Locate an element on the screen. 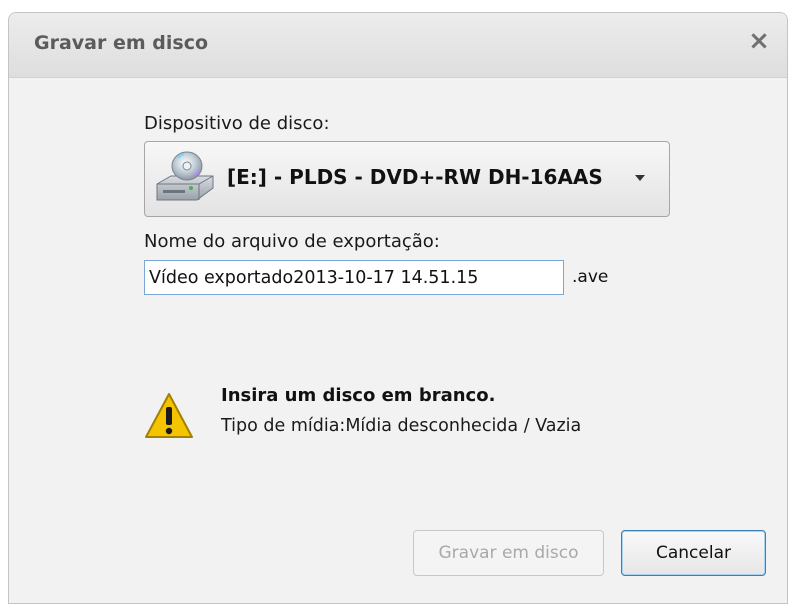 This screenshot has width=788, height=604. title-bar: Gravar em disco × is located at coordinates (398, 45).